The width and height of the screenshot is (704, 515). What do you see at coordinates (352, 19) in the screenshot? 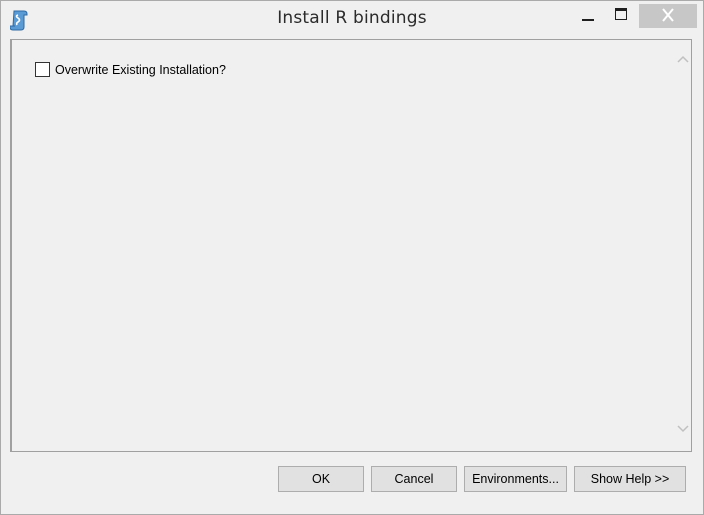
I see `title-bar: Install R bindings` at bounding box center [352, 19].